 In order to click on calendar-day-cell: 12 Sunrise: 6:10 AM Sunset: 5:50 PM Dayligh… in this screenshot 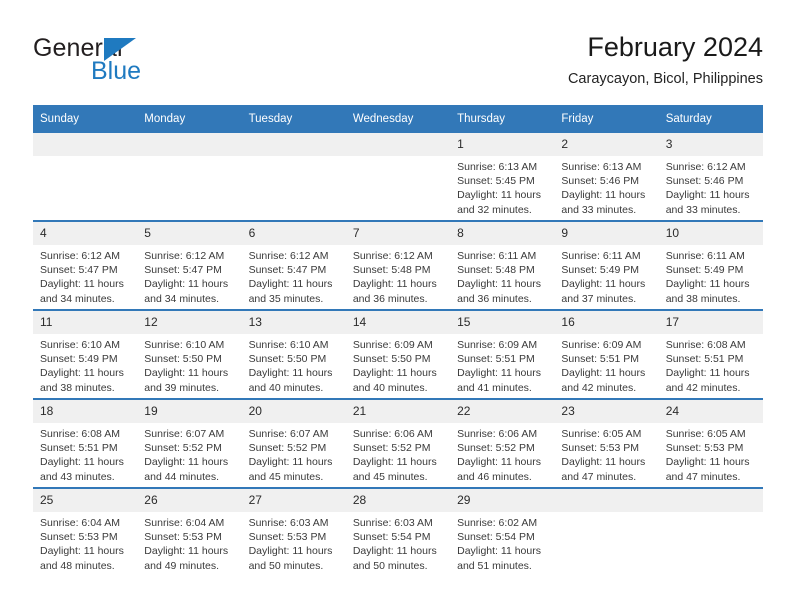, I will do `click(189, 354)`.